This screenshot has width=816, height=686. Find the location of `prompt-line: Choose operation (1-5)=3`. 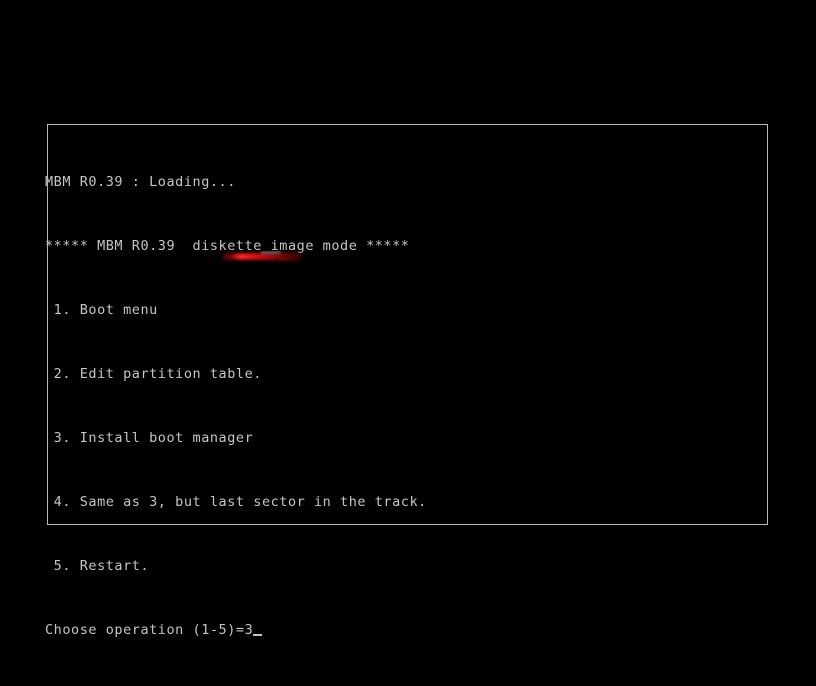

prompt-line: Choose operation (1-5)=3 is located at coordinates (407, 630).